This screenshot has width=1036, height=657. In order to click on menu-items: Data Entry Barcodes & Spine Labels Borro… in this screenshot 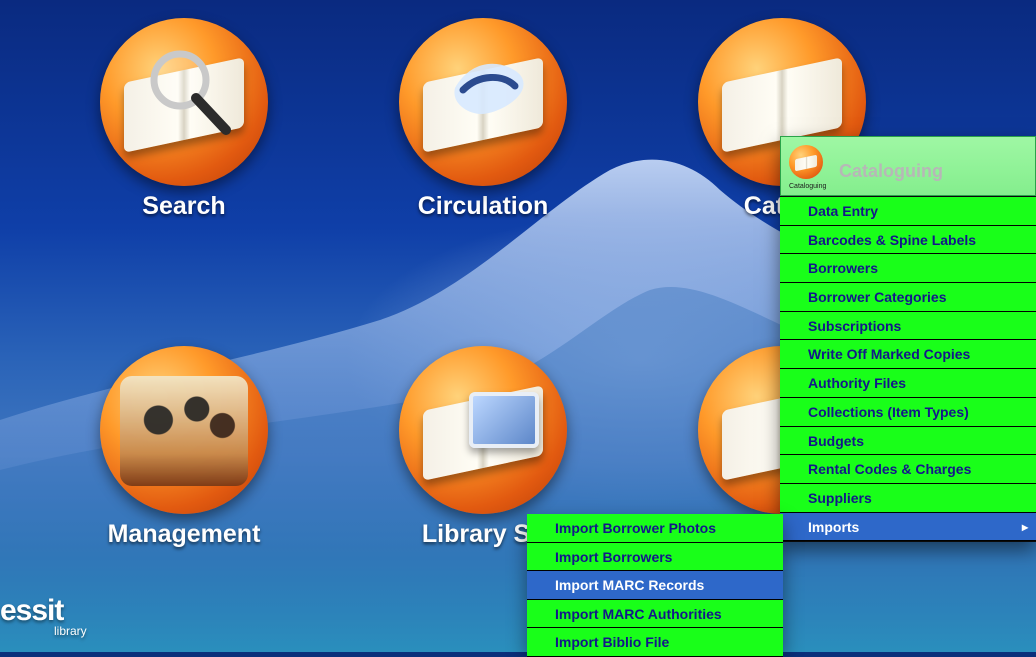, I will do `click(908, 369)`.